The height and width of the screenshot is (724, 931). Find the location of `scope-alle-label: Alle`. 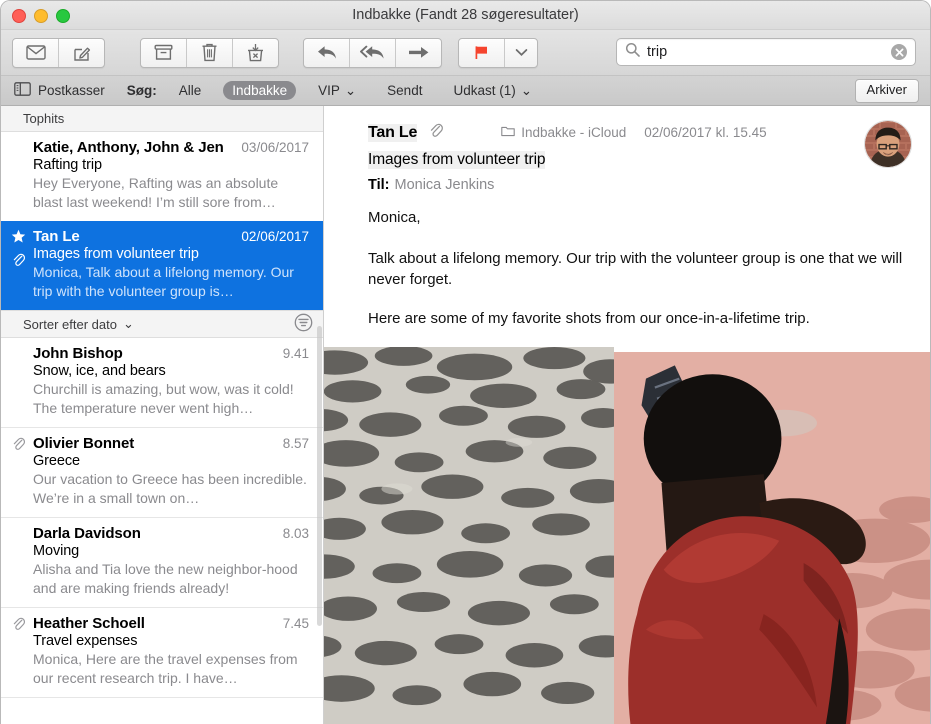

scope-alle-label: Alle is located at coordinates (190, 90).